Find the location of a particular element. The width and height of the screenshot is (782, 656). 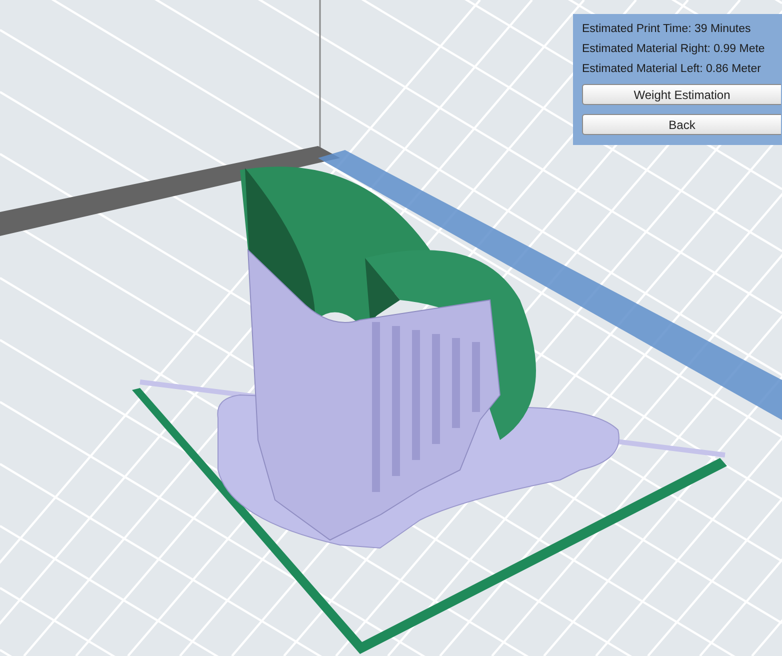

estimate-text: Estimated Material Right: 0.99 Mete is located at coordinates (674, 49).